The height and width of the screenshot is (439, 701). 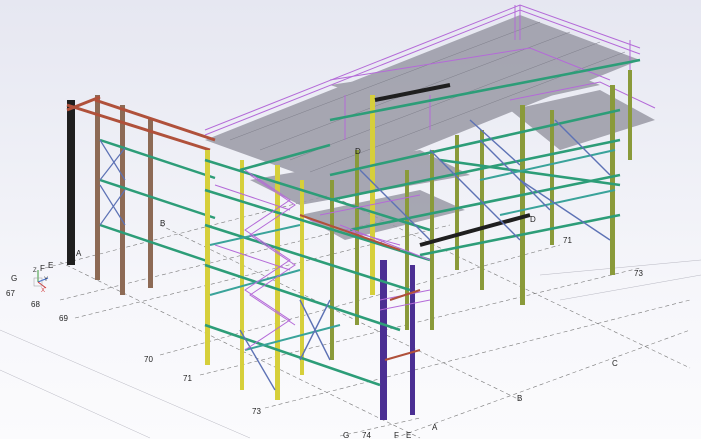 What do you see at coordinates (50, 265) in the screenshot?
I see `grid-label-e-left: E` at bounding box center [50, 265].